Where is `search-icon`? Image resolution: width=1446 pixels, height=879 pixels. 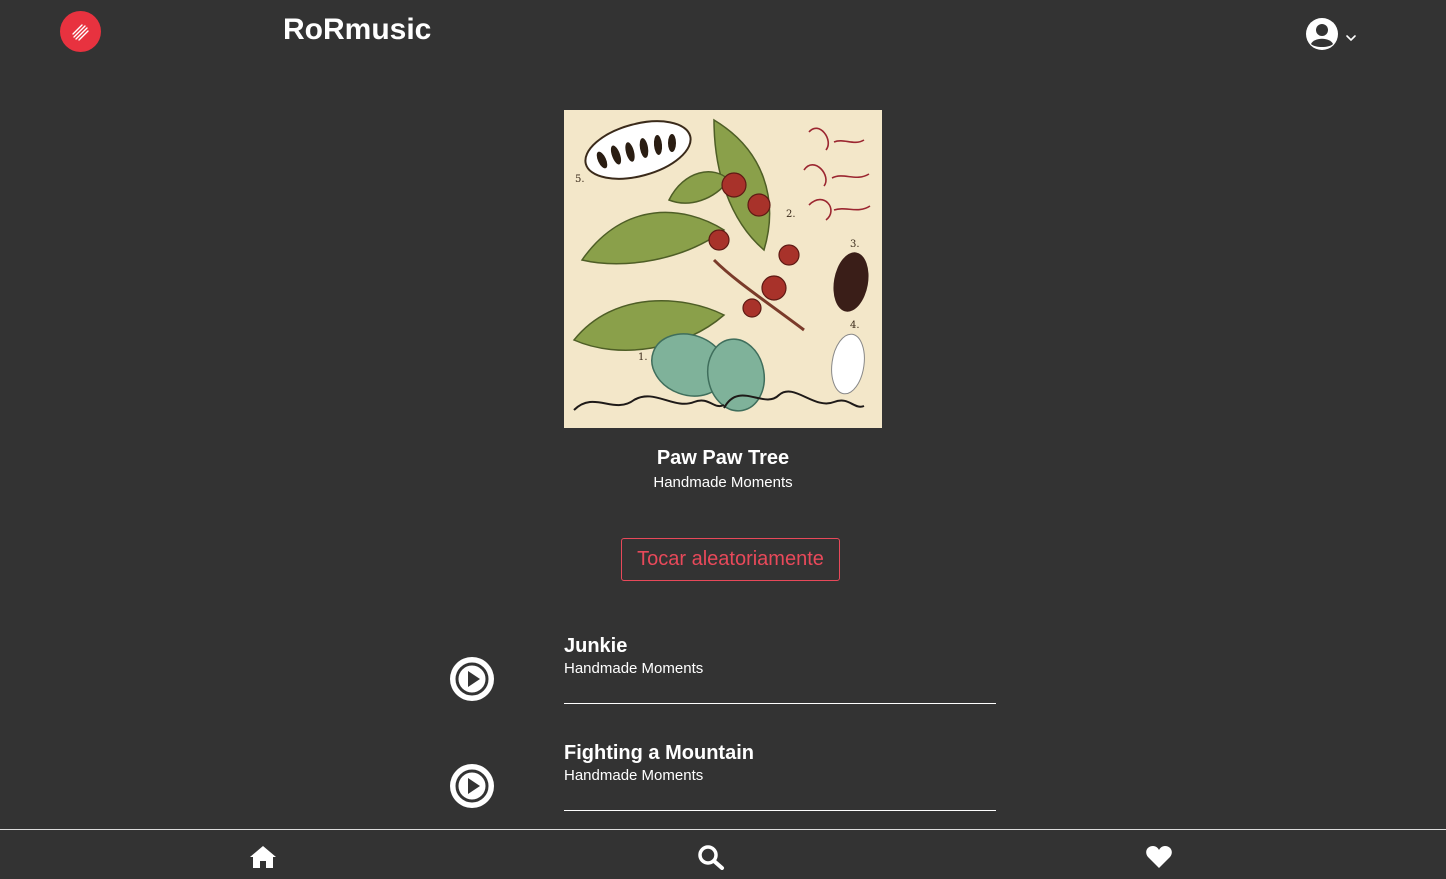 search-icon is located at coordinates (711, 857).